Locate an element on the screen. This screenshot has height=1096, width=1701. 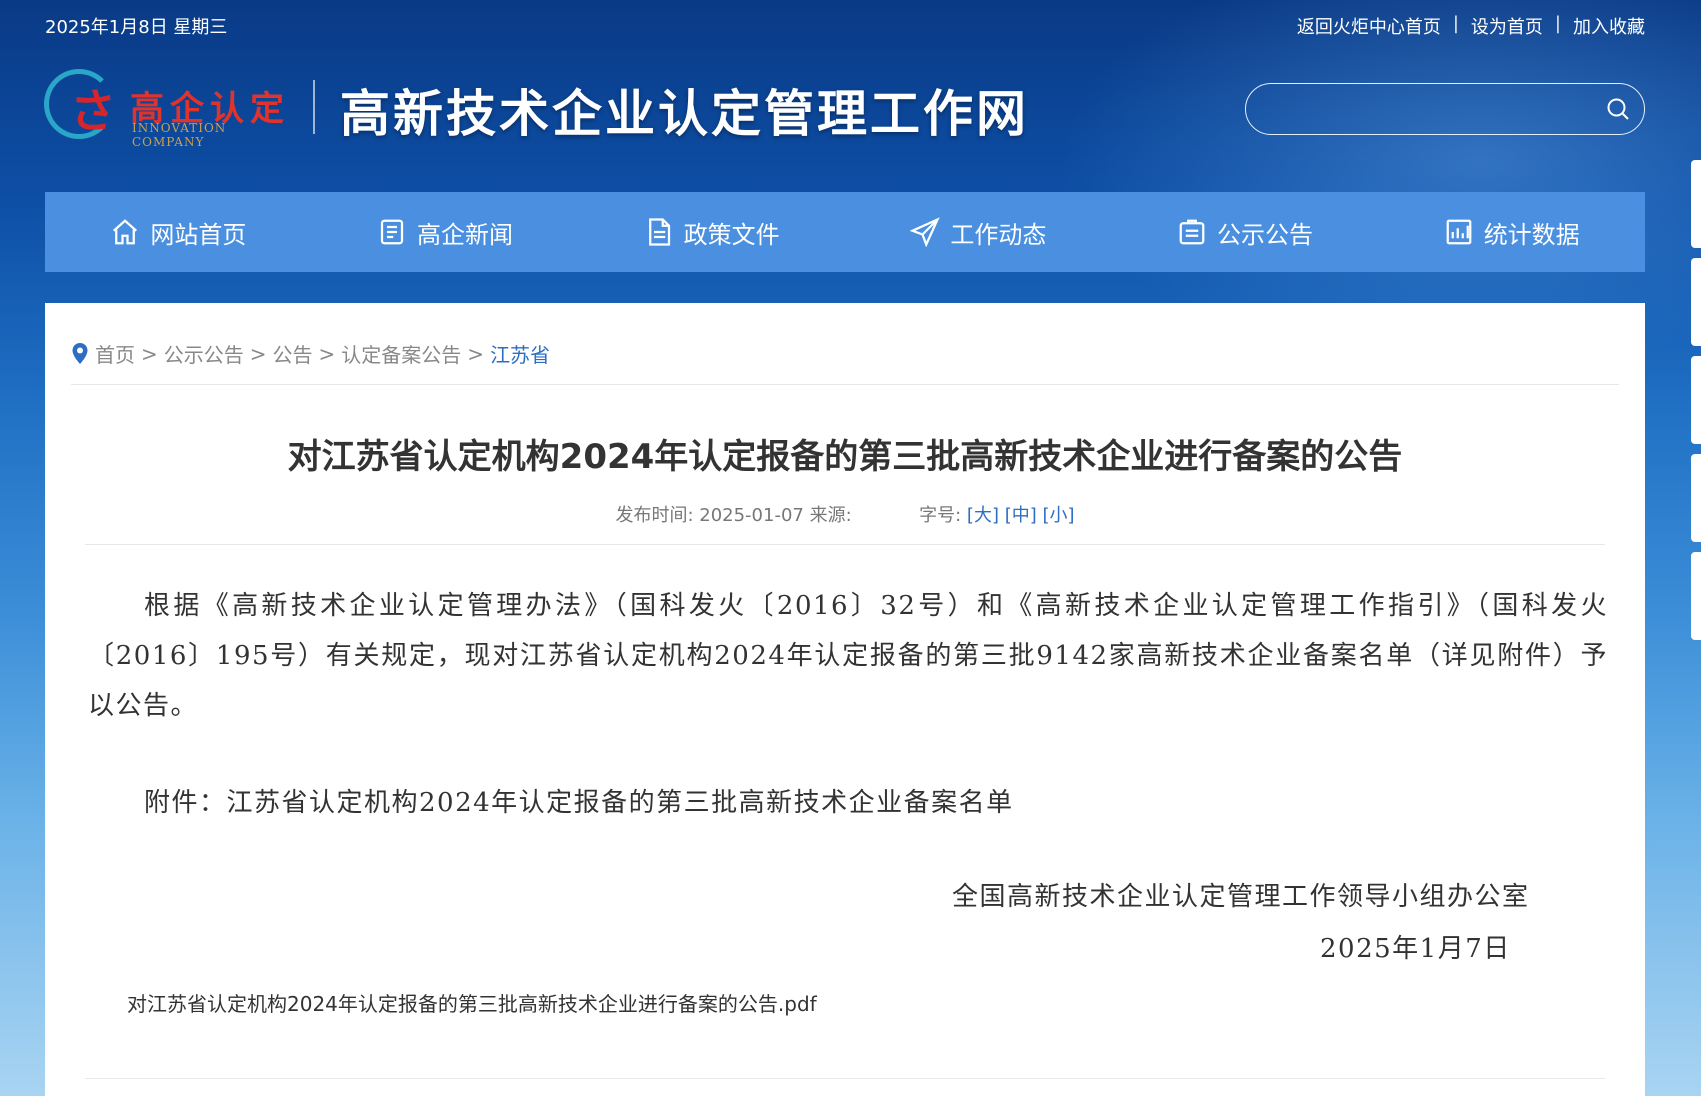
crumb-announcement: 公告 is located at coordinates (293, 353).